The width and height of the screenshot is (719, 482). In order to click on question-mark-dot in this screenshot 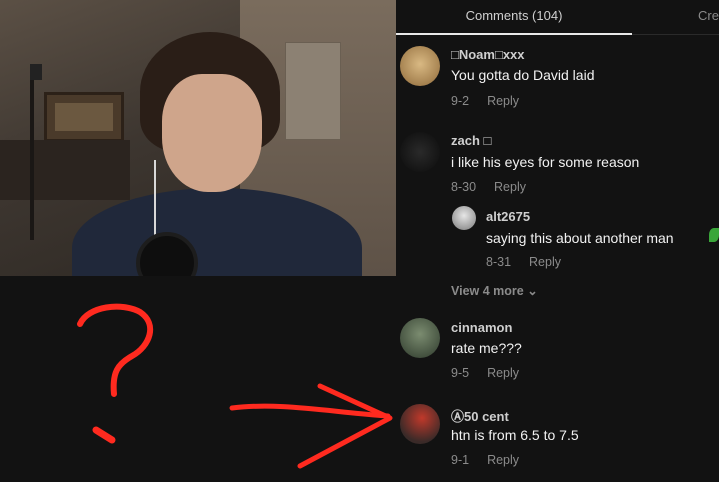, I will do `click(104, 435)`.